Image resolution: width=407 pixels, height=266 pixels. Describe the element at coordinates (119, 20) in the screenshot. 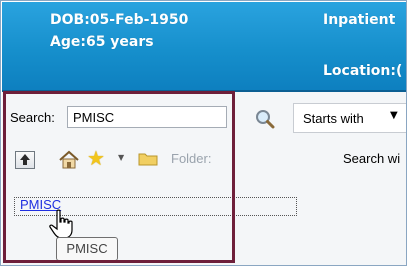

I see `patient-dob: DOB:05-Feb-1950` at that location.